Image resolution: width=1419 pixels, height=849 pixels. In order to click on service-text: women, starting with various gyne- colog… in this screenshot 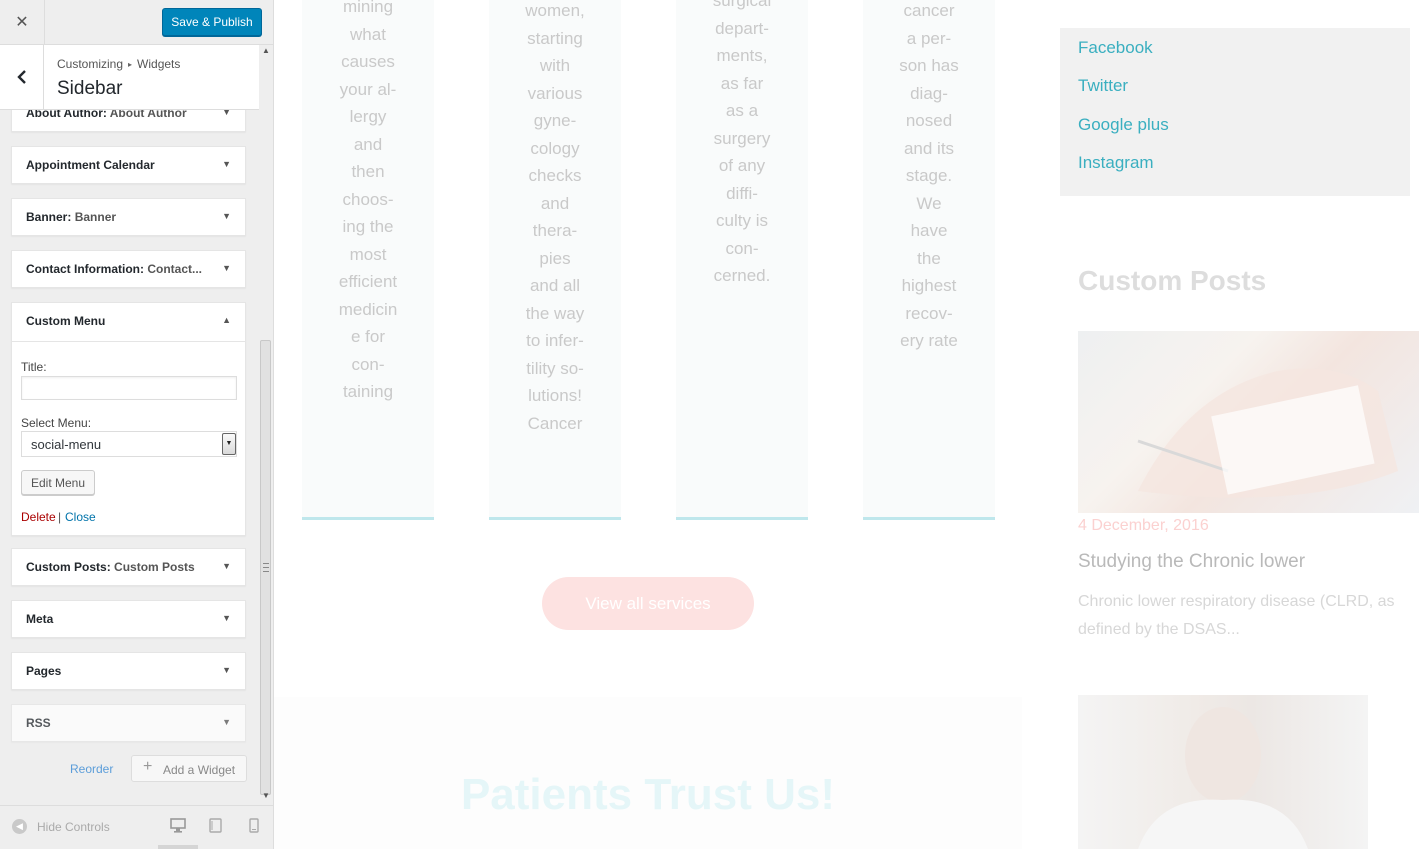, I will do `click(555, 217)`.